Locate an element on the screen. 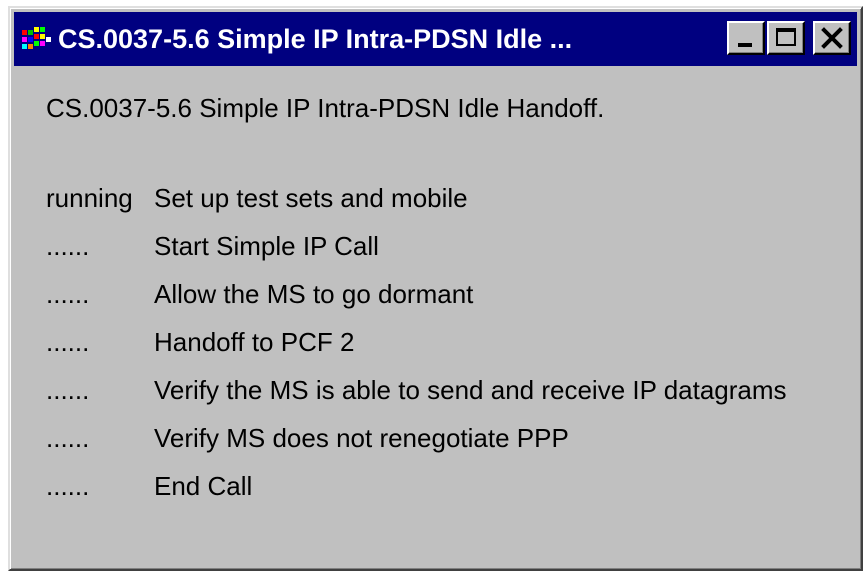 This screenshot has height=571, width=863. close-icon is located at coordinates (832, 38).